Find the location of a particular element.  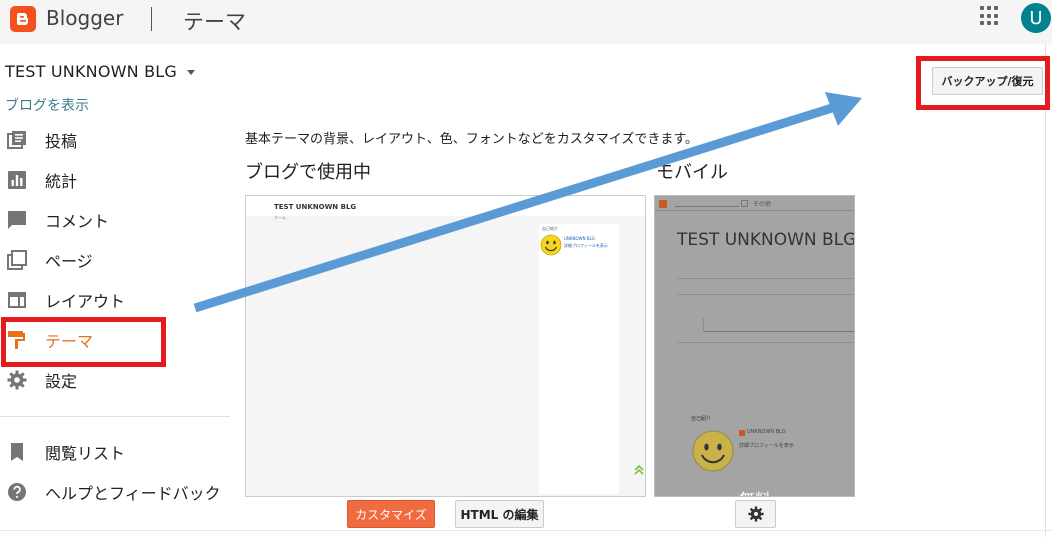

sidebar-item-label: 統計 is located at coordinates (61, 181).